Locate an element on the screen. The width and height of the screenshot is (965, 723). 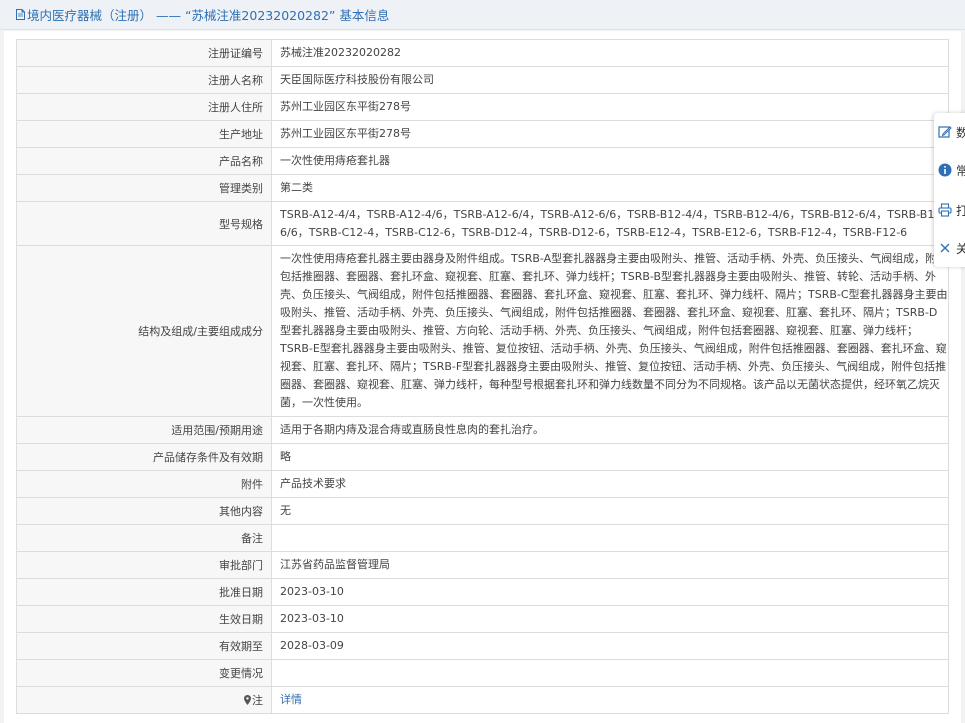
table-row: 批准日期 2023-03-10 is located at coordinates (482, 592).